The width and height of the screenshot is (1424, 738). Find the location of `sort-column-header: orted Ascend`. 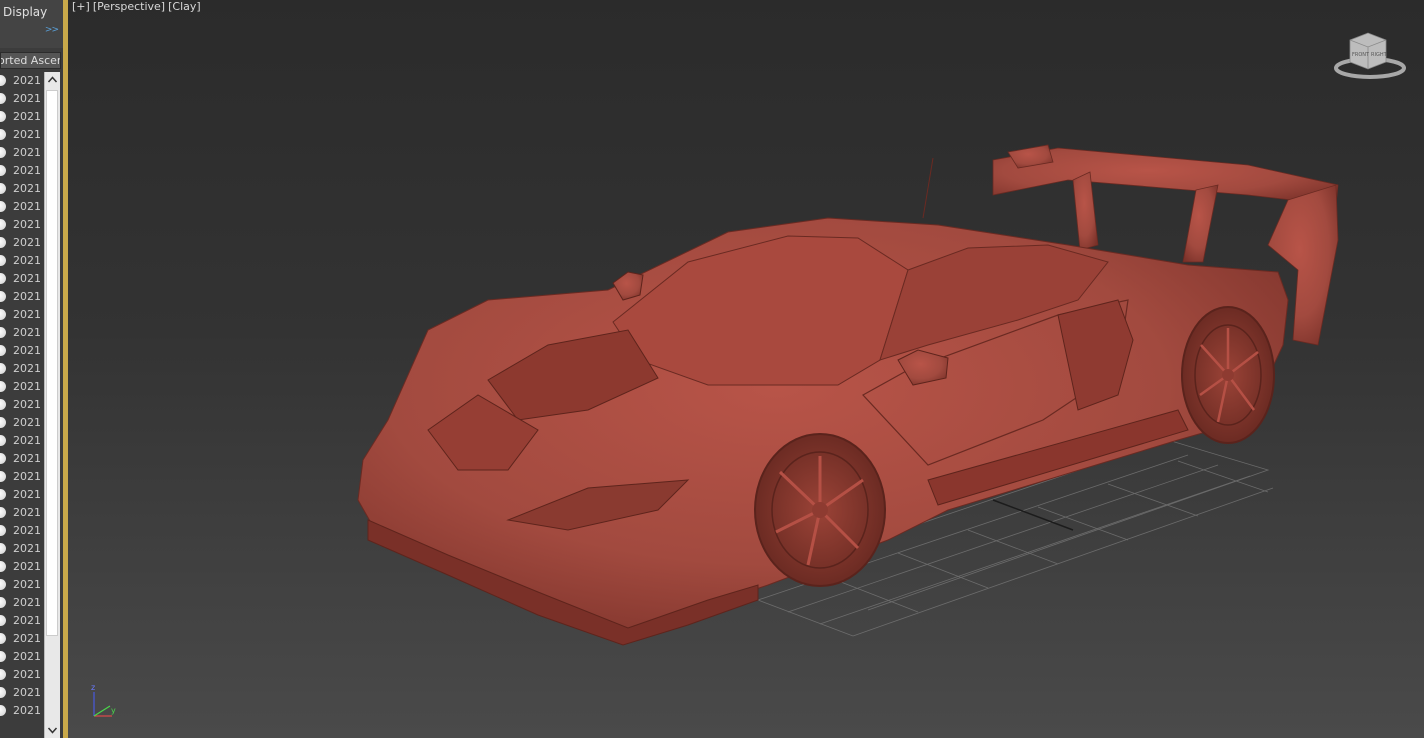

sort-column-header: orted Ascend is located at coordinates (30, 60).